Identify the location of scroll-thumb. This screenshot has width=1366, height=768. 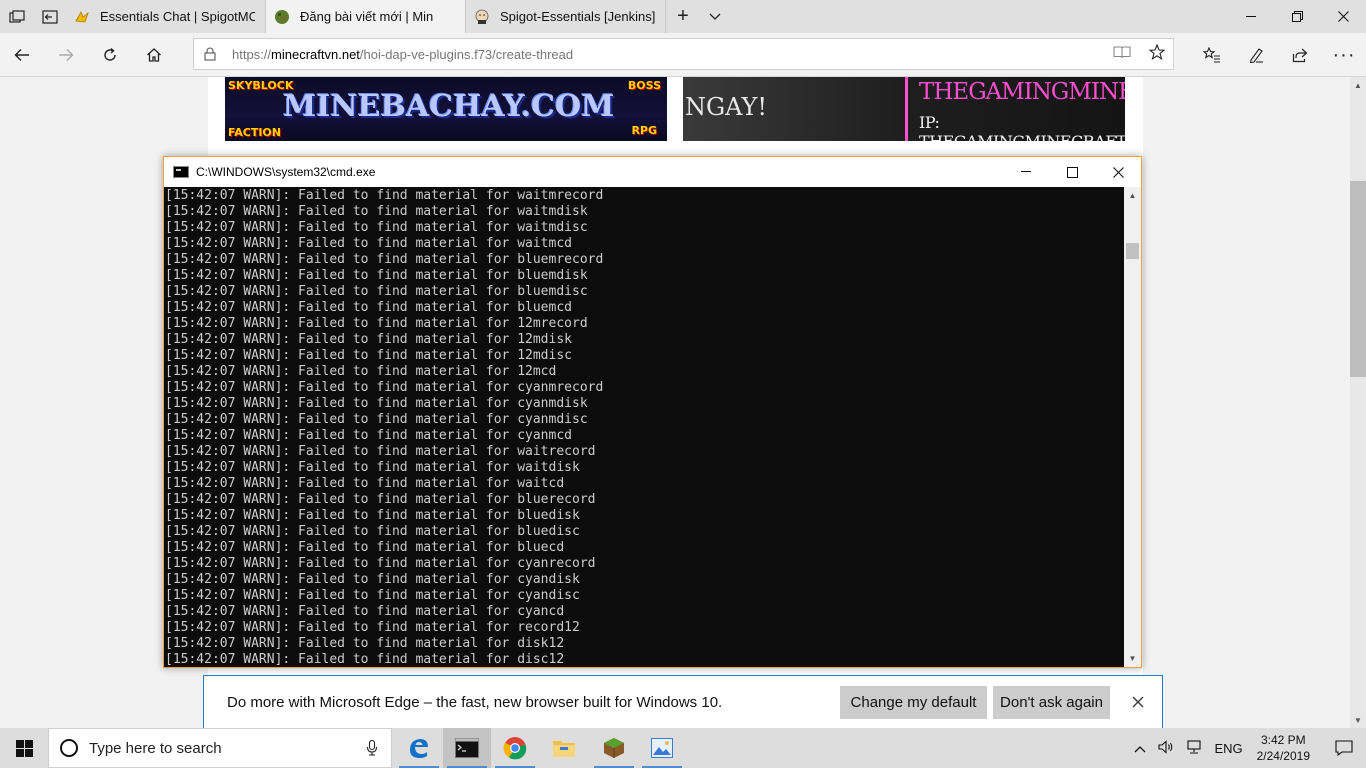
(1358, 279).